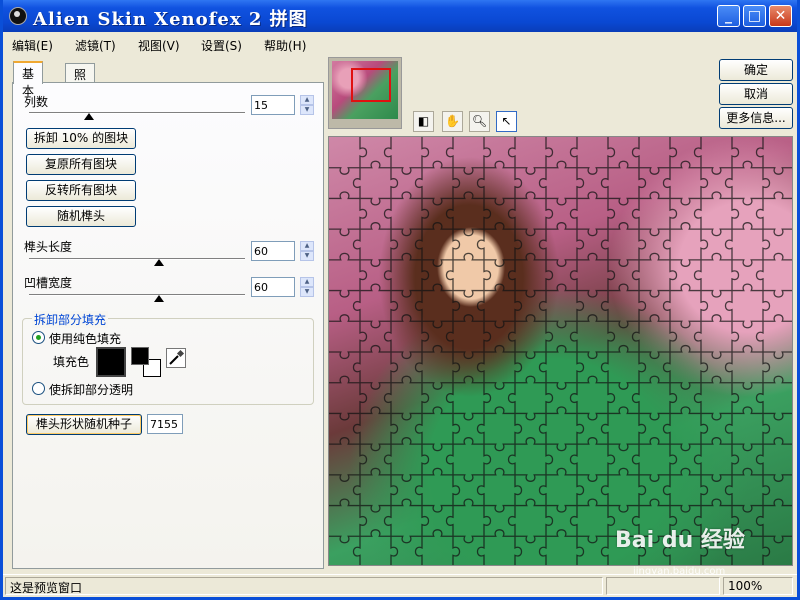 The height and width of the screenshot is (600, 800). What do you see at coordinates (756, 70) in the screenshot?
I see `ok-button: 确定` at bounding box center [756, 70].